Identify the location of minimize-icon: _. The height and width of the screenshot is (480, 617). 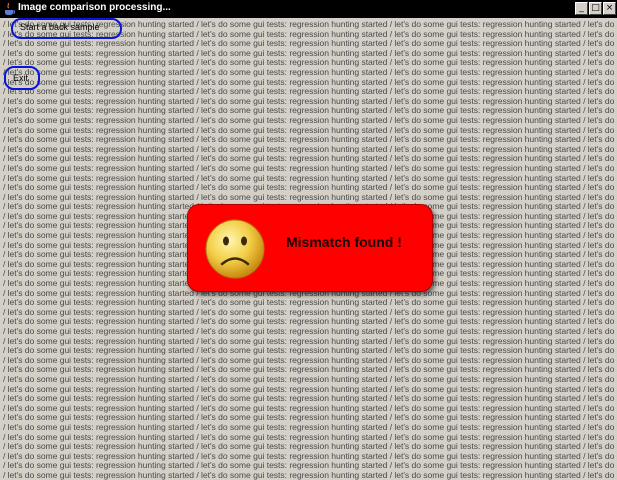
(581, 8).